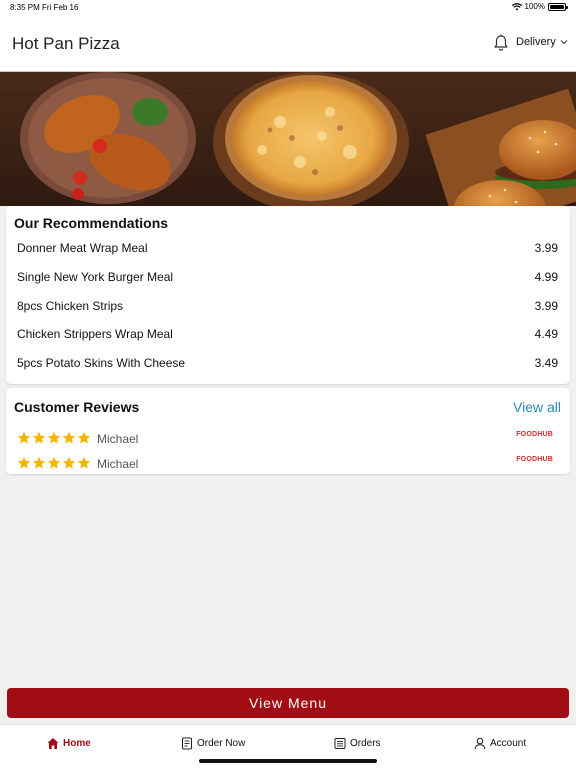 The height and width of the screenshot is (768, 576). Describe the element at coordinates (77, 407) in the screenshot. I see `reviews-title: Customer Reviews` at that location.